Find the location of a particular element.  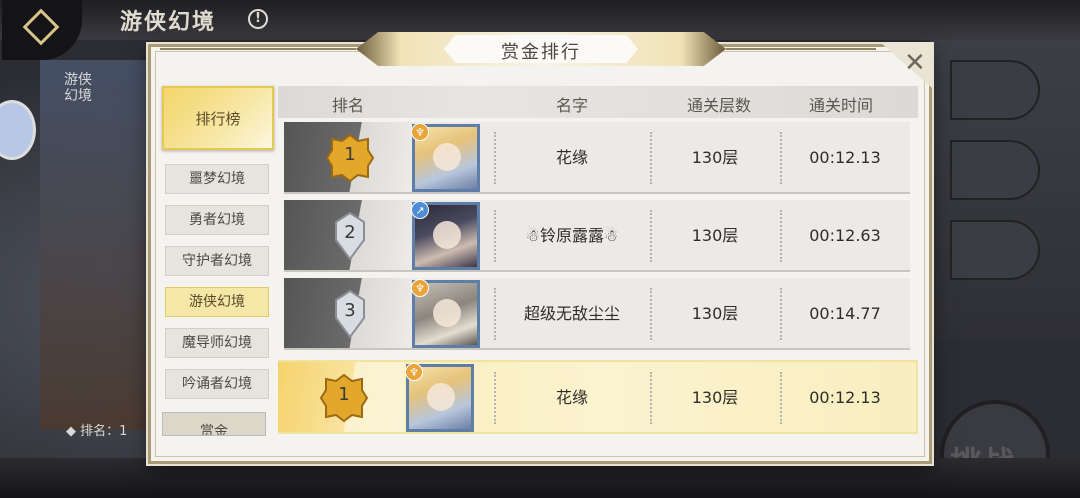

player-name: ☃铃原露露☃ is located at coordinates (572, 235).